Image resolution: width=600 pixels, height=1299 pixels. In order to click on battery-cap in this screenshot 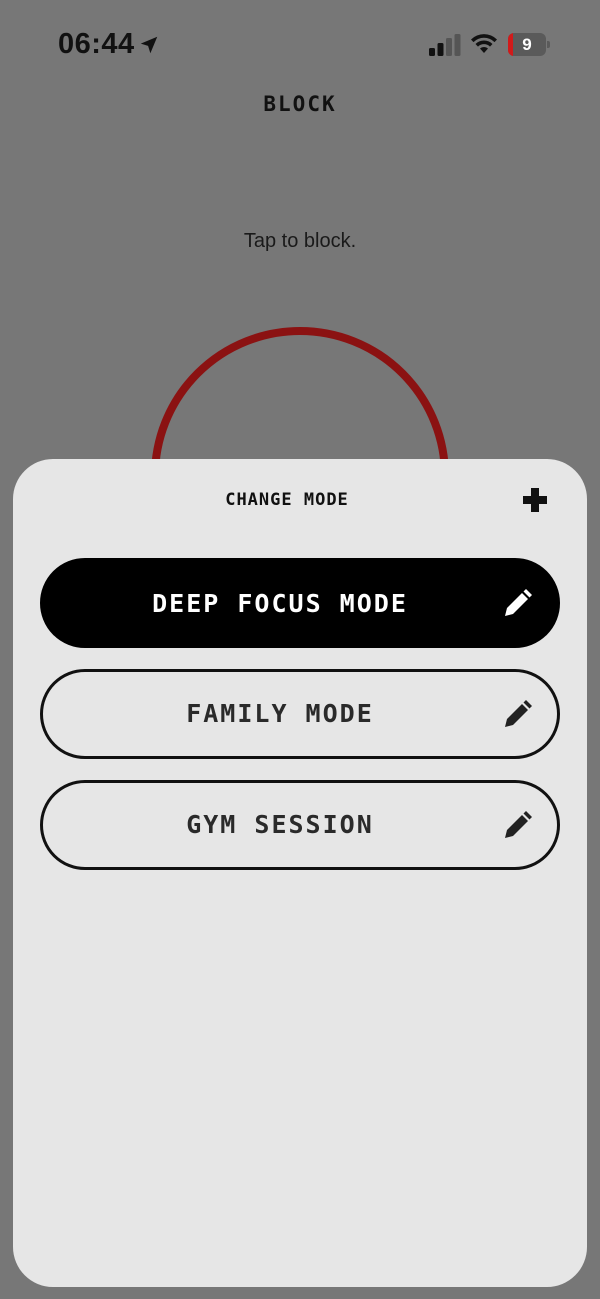, I will do `click(548, 44)`.